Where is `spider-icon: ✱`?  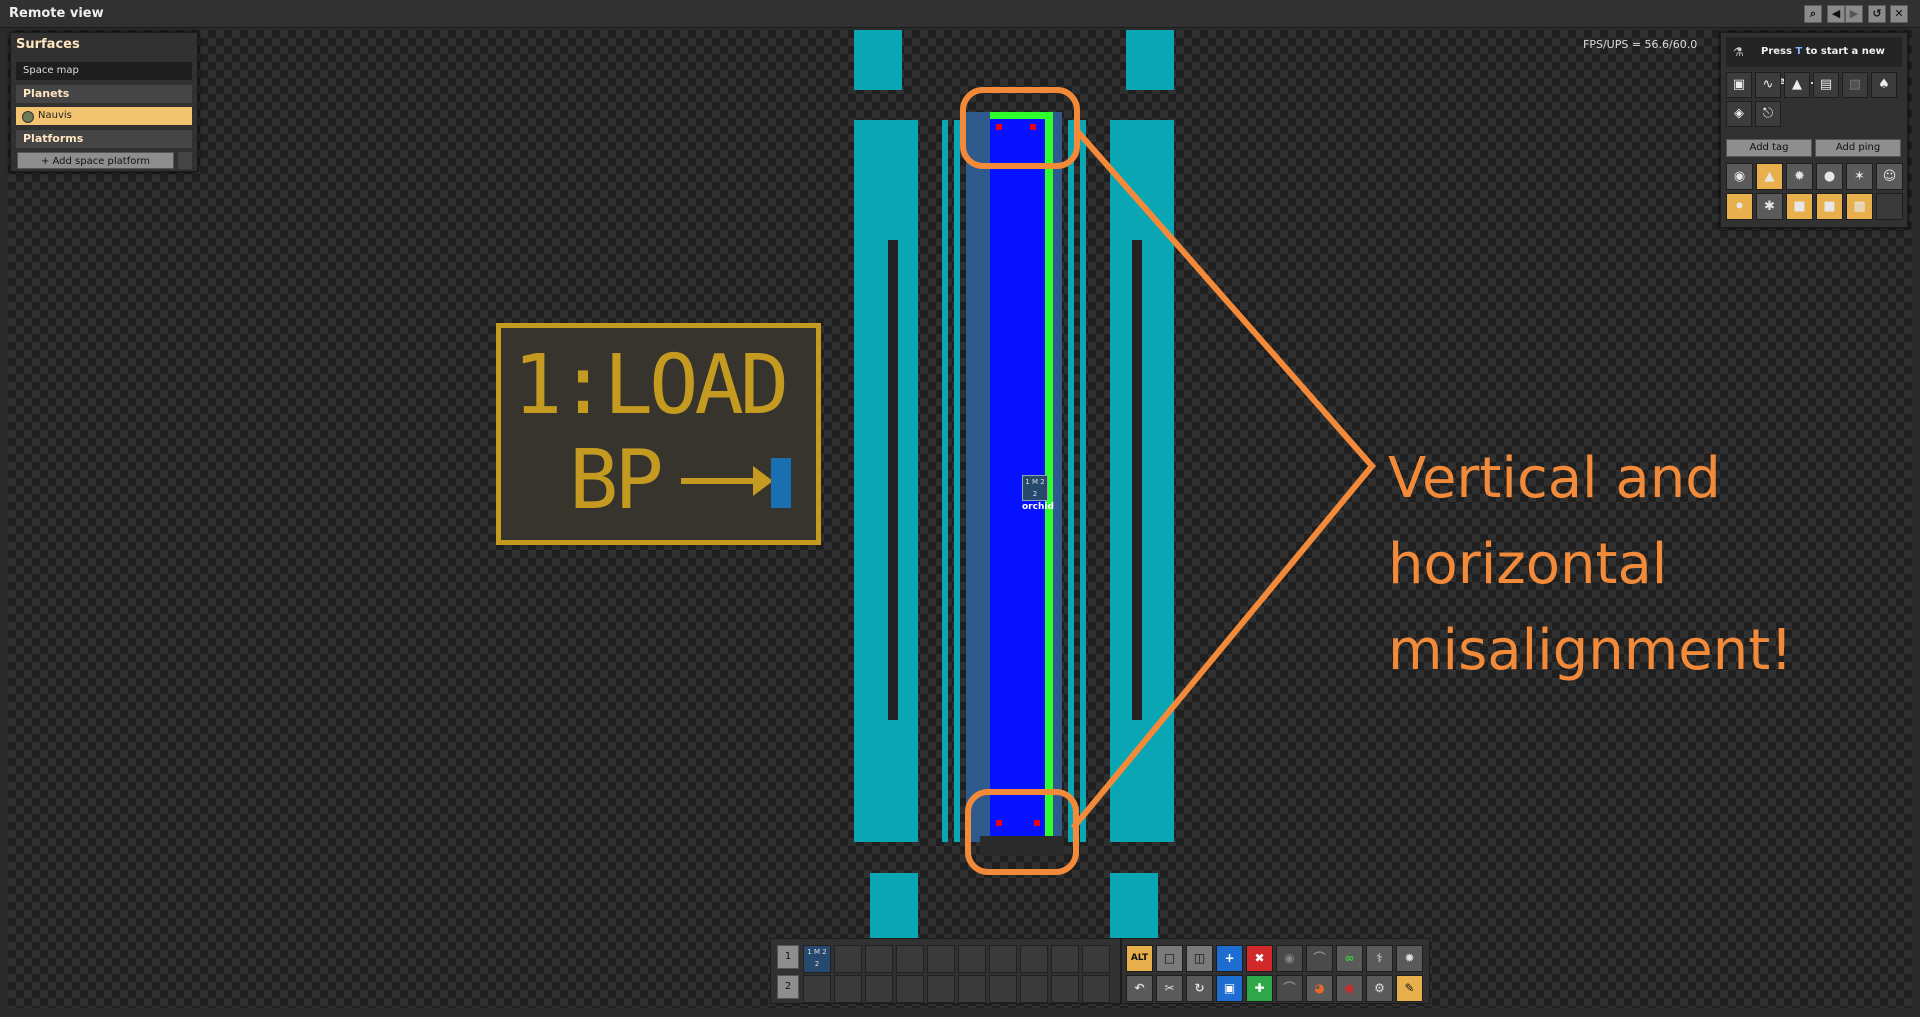
spider-icon: ✱ is located at coordinates (1769, 206).